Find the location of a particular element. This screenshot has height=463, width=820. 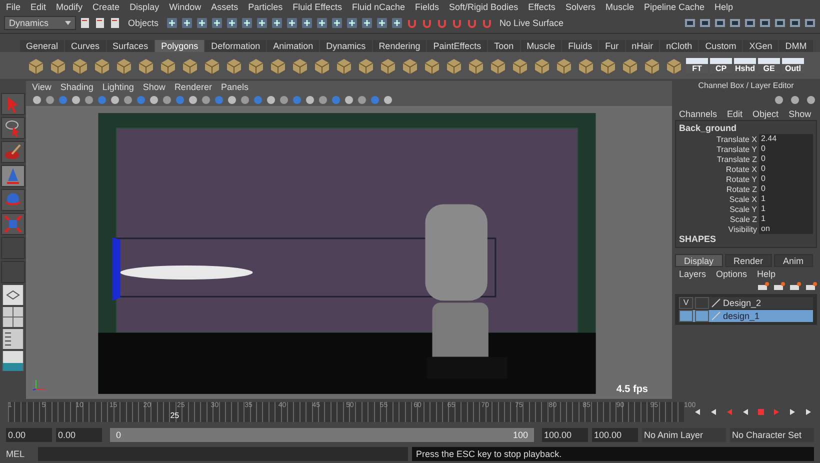

panel-menu-item: Panels is located at coordinates (234, 87).